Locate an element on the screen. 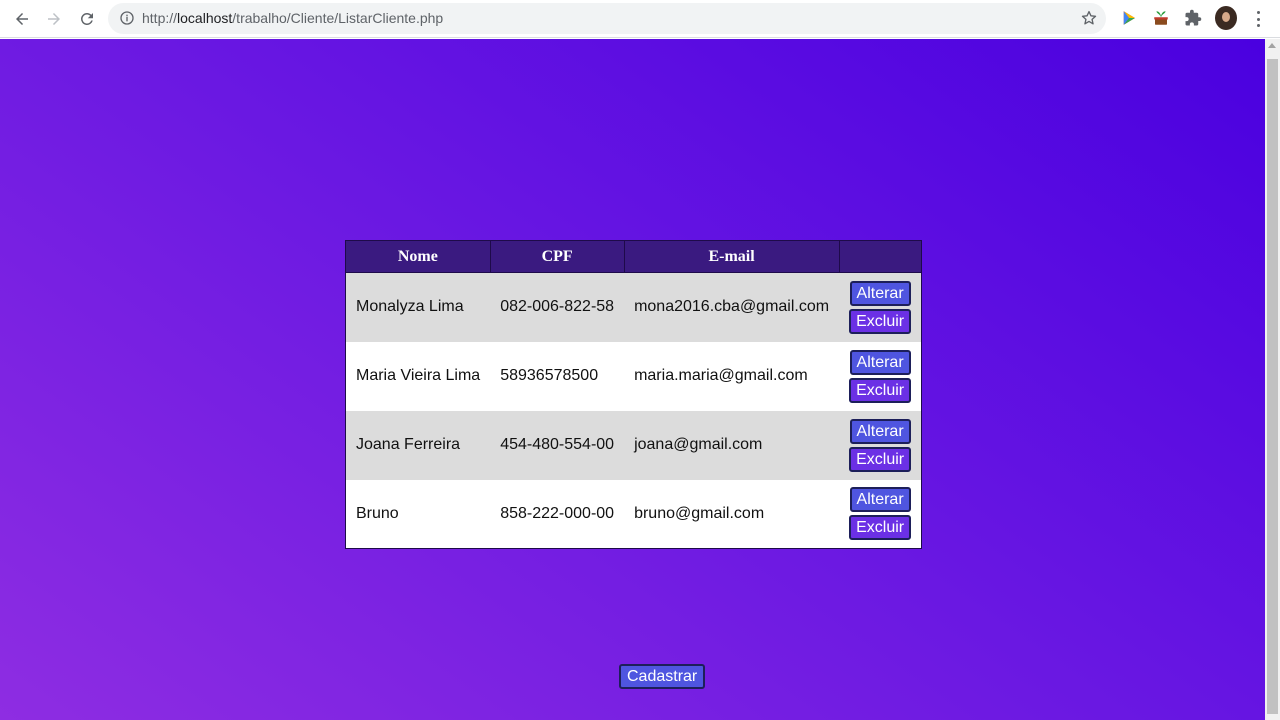 This screenshot has width=1280, height=720. extension-plant-icon is located at coordinates (1161, 18).